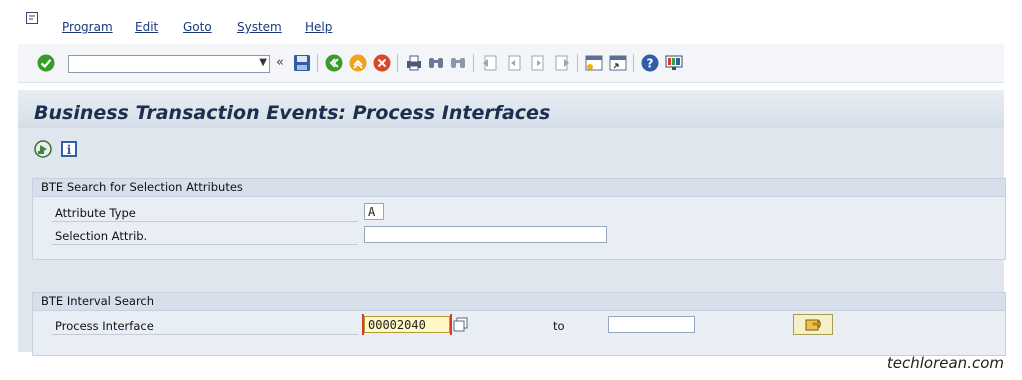 The height and width of the screenshot is (380, 1022). What do you see at coordinates (490, 63) in the screenshot?
I see `first-page-icon` at bounding box center [490, 63].